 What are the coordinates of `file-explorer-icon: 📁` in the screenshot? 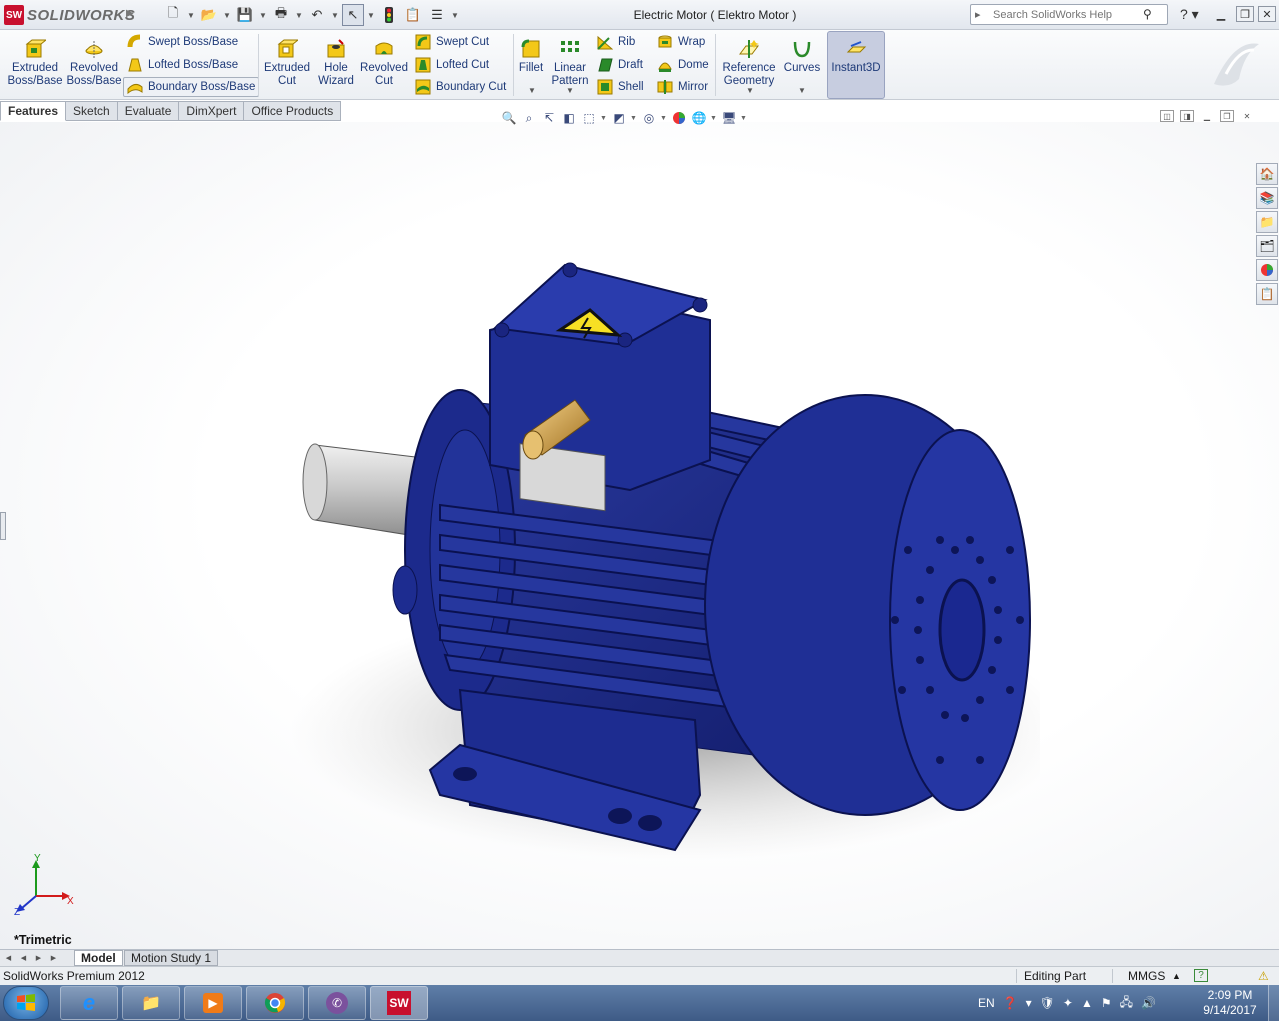 It's located at (1267, 222).